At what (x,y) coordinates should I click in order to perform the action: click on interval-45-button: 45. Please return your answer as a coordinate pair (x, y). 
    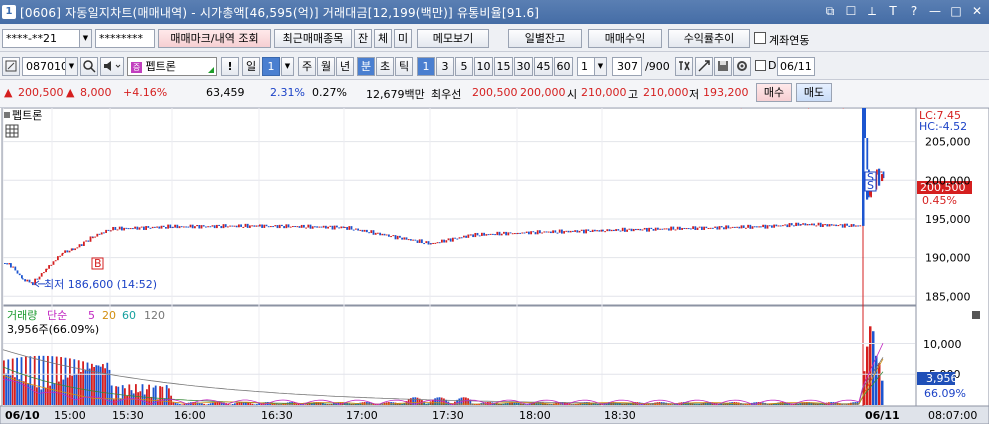
    Looking at the image, I should click on (543, 66).